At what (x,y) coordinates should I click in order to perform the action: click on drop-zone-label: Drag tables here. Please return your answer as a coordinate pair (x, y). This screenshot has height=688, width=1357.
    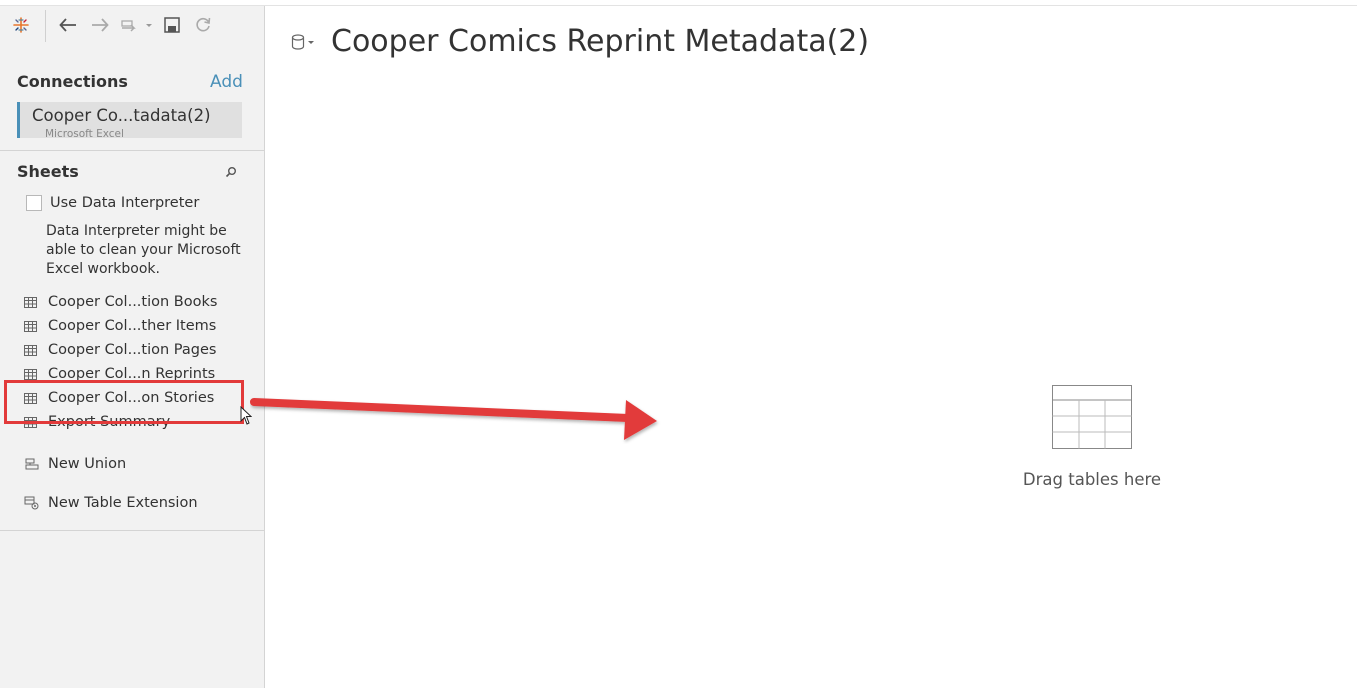
    Looking at the image, I should click on (1092, 479).